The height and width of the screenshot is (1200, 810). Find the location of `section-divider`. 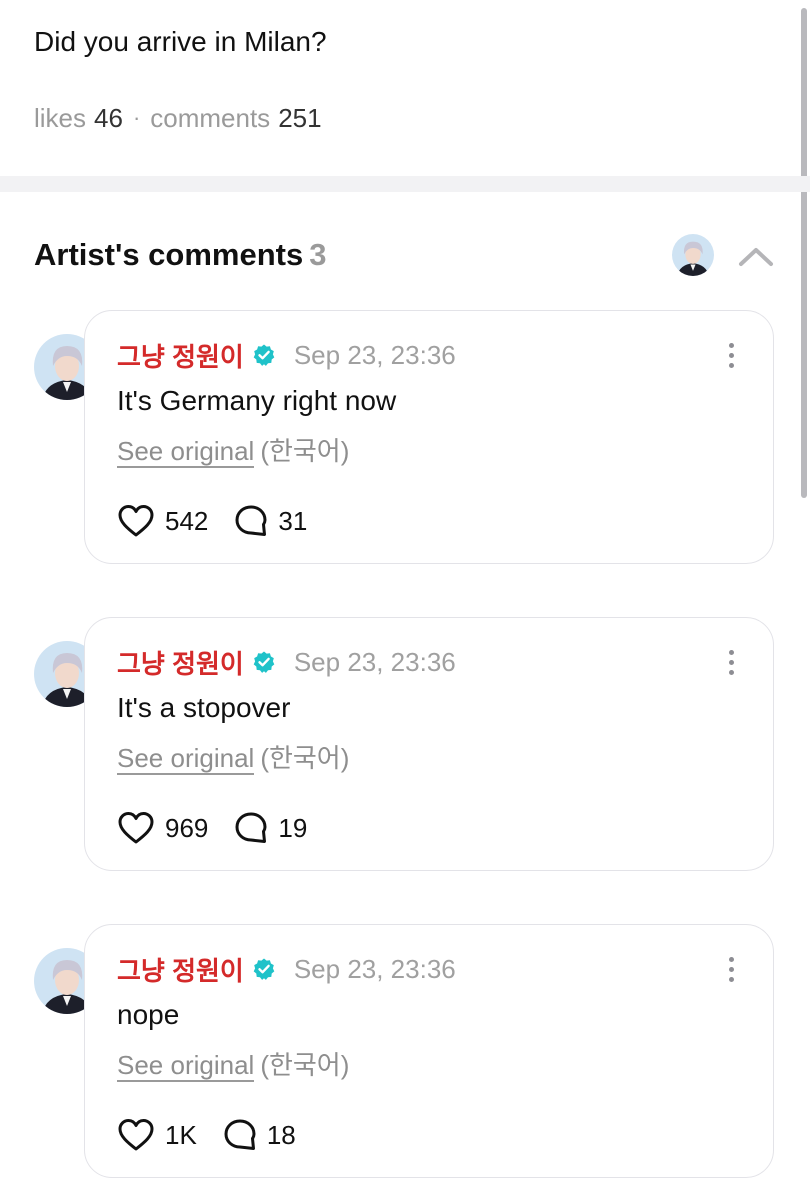

section-divider is located at coordinates (405, 184).